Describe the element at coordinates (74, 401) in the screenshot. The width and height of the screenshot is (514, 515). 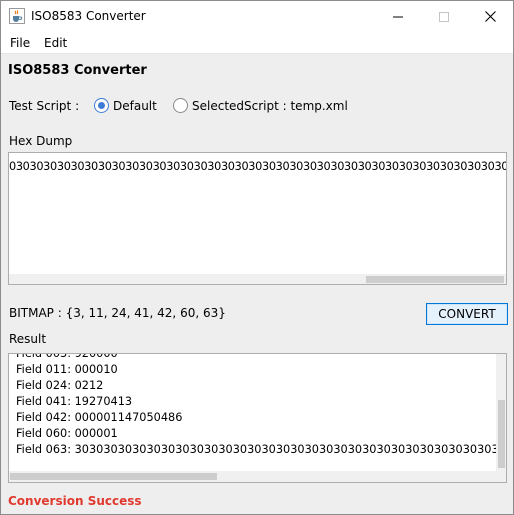
I see `result-line: Field 041: 19270413` at that location.